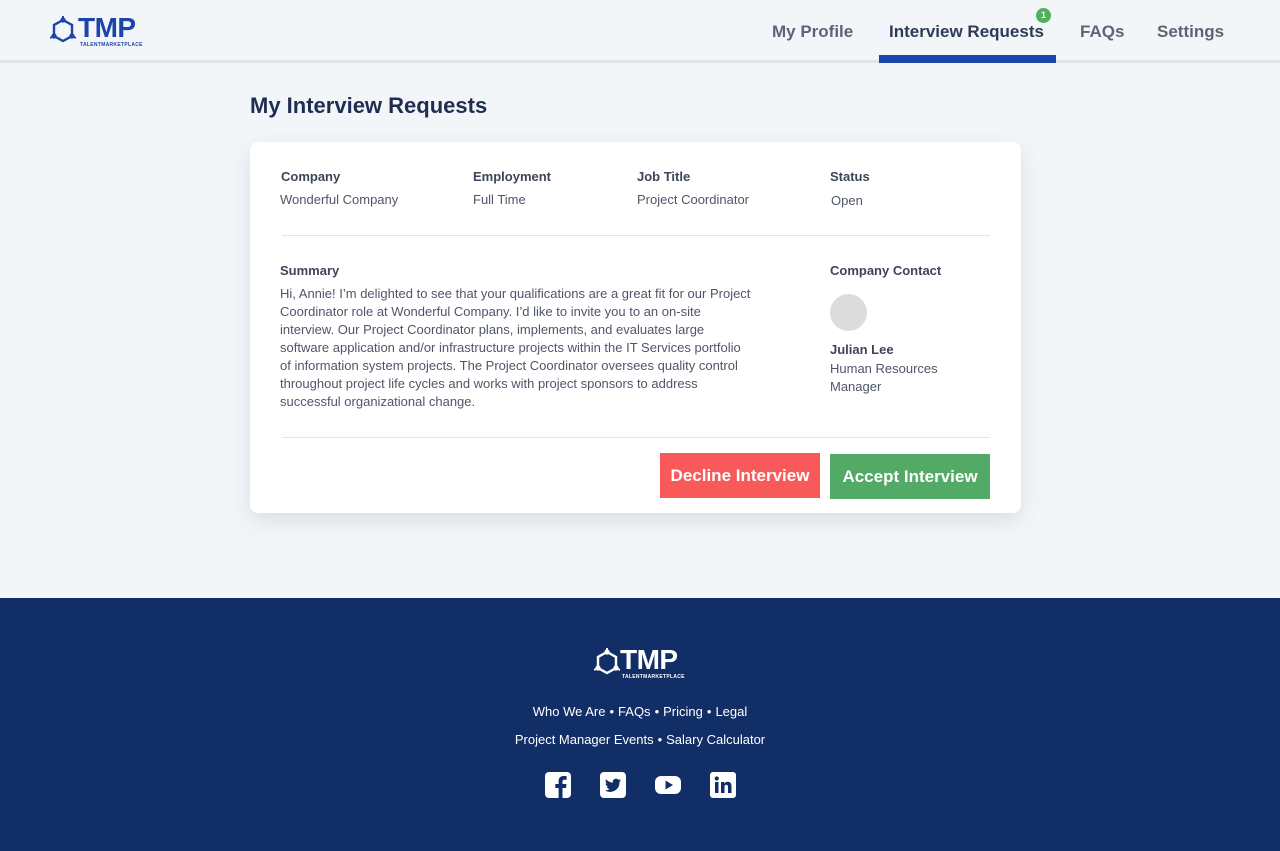 This screenshot has height=851, width=1280. I want to click on contact-name: Julian Lee, so click(862, 349).